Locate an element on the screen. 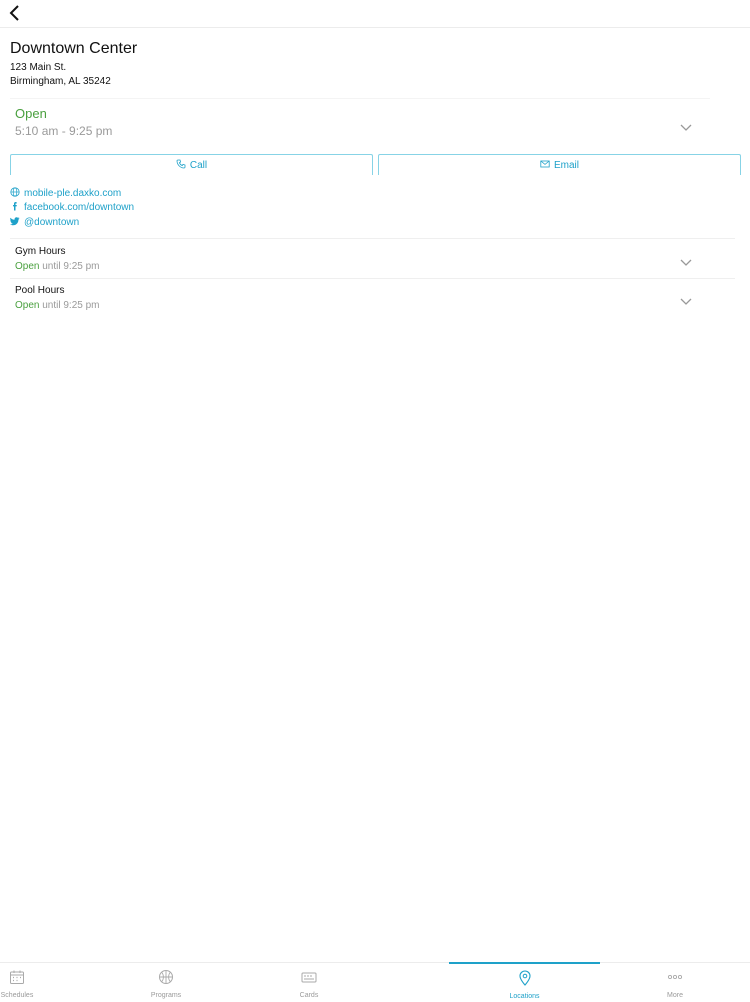 The image size is (750, 1002). tab-locations: Locations is located at coordinates (524, 982).